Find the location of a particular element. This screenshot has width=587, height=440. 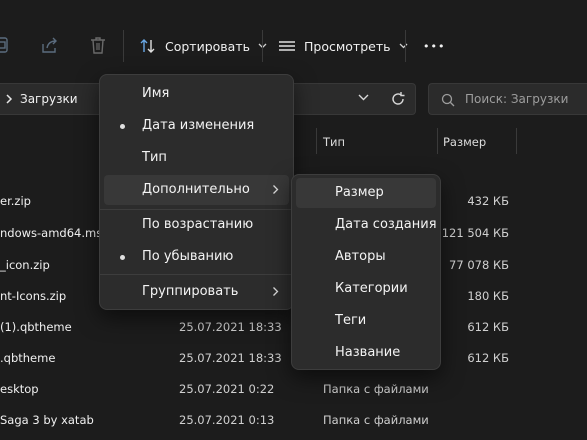

file-row: esktop 25.07.2021 0:22 Папка с файлами is located at coordinates (293, 389).